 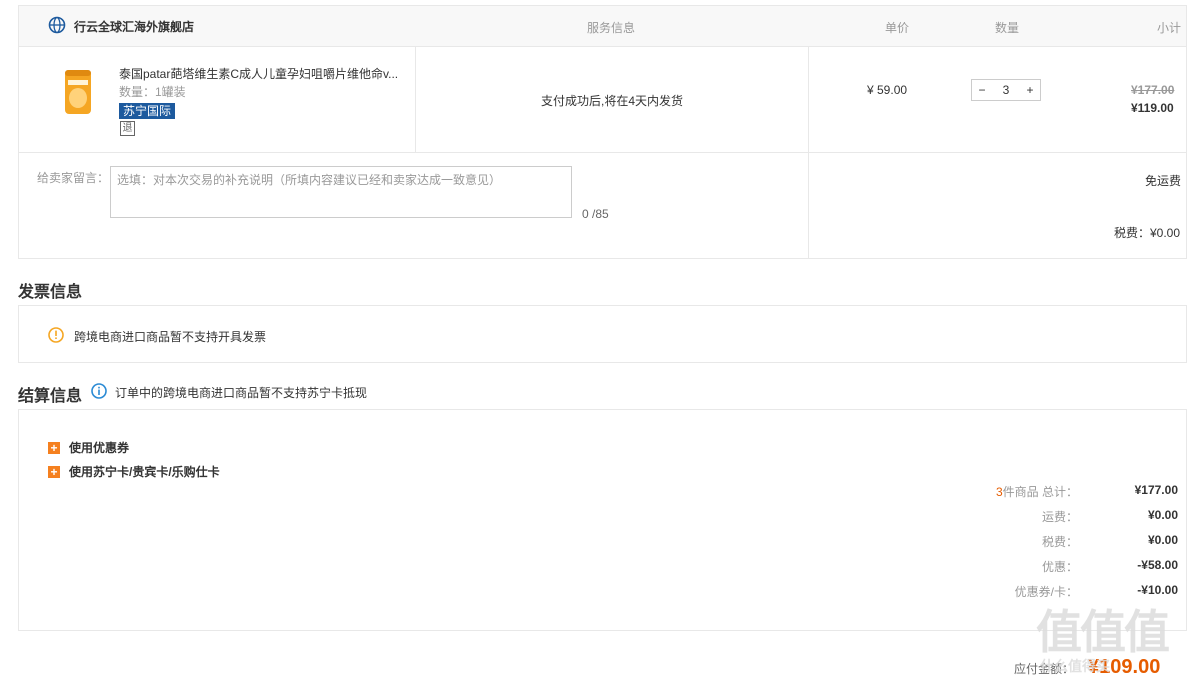 What do you see at coordinates (144, 472) in the screenshot?
I see `cards-label: 使用苏宁卡/贵宾卡/乐购仕卡` at bounding box center [144, 472].